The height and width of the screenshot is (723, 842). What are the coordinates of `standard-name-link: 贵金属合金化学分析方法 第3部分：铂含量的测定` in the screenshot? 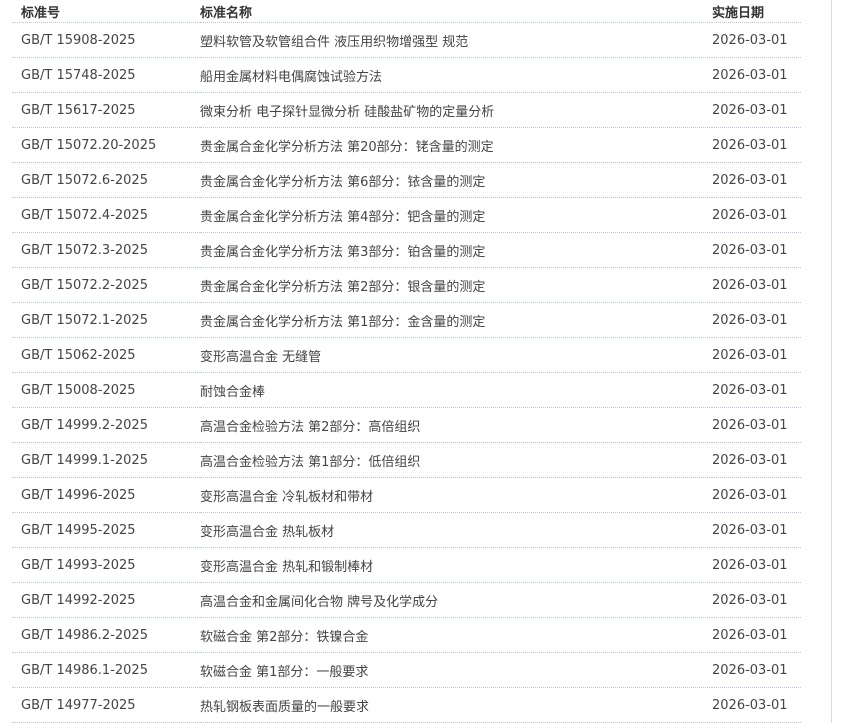 It's located at (456, 250).